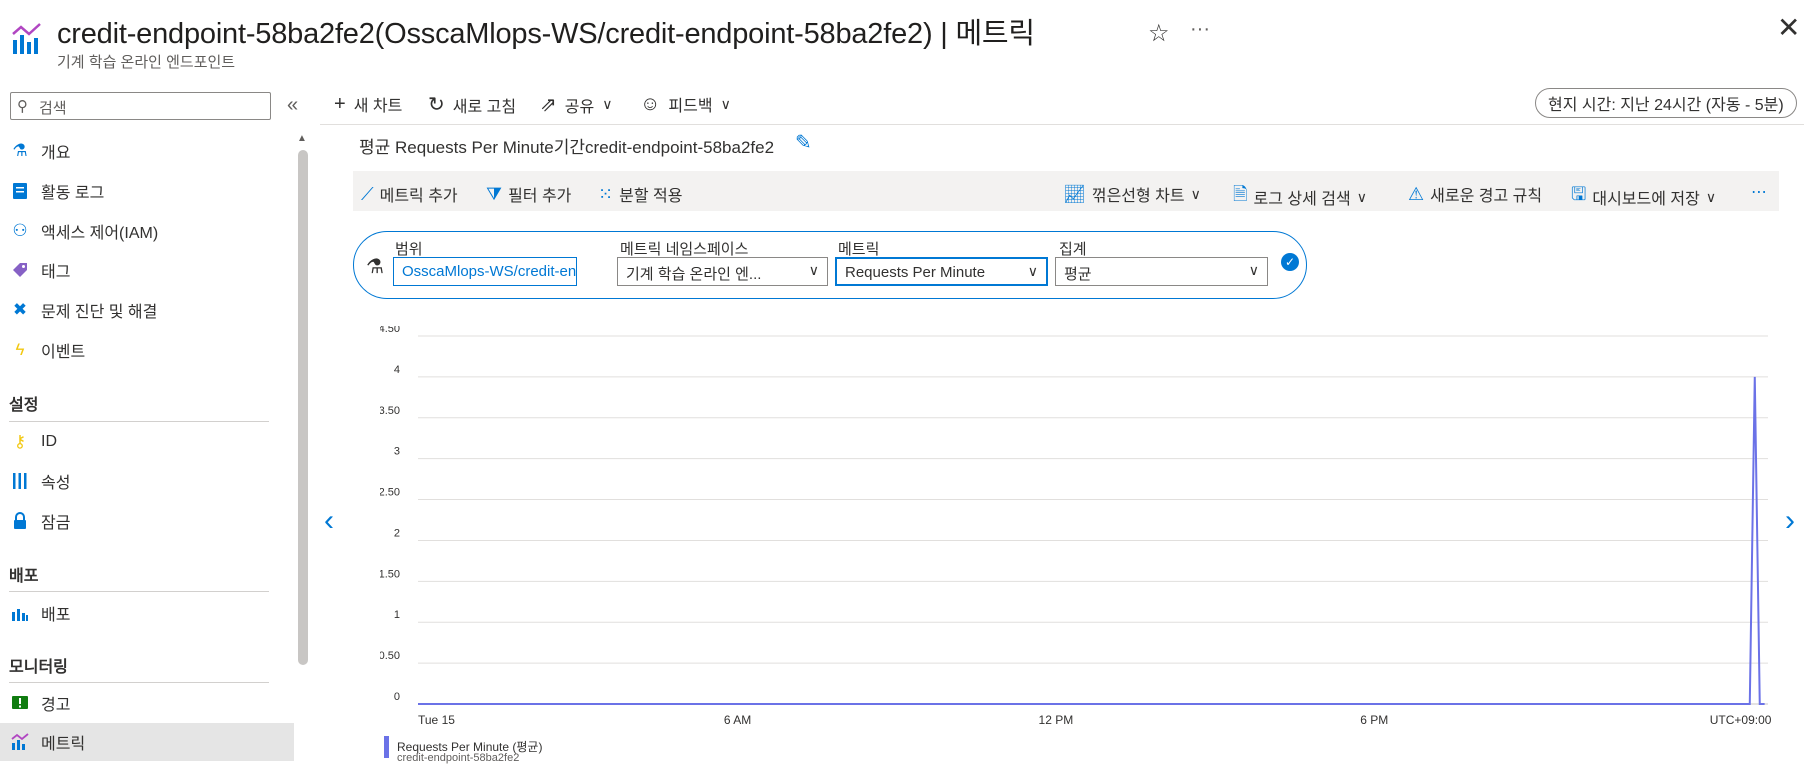 This screenshot has height=764, width=1804. I want to click on star-icon: ☆, so click(1159, 33).